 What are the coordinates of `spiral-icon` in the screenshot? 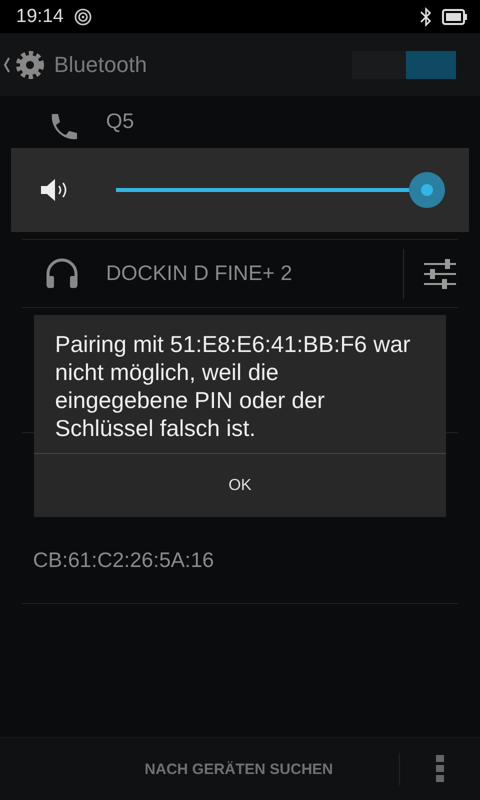 It's located at (83, 17).